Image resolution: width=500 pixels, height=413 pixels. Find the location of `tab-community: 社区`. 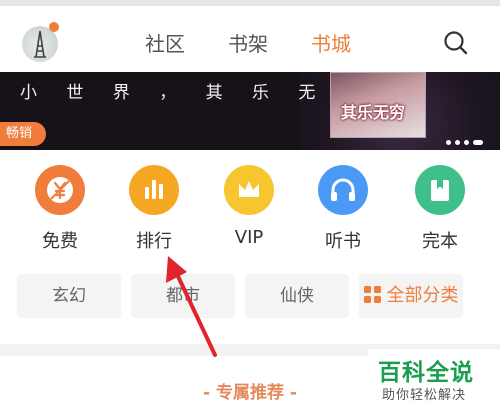

tab-community: 社区 is located at coordinates (165, 42).